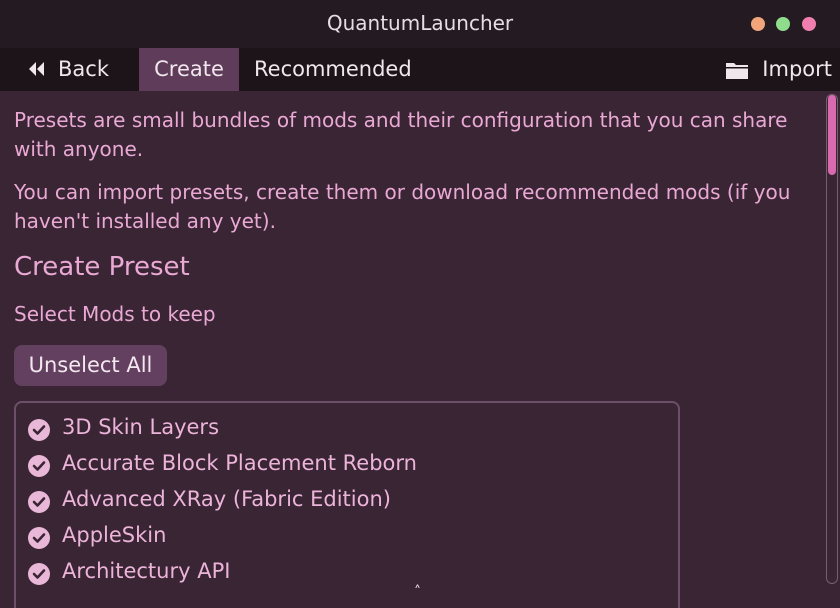  What do you see at coordinates (333, 69) in the screenshot?
I see `tab-recommended: Recommended` at bounding box center [333, 69].